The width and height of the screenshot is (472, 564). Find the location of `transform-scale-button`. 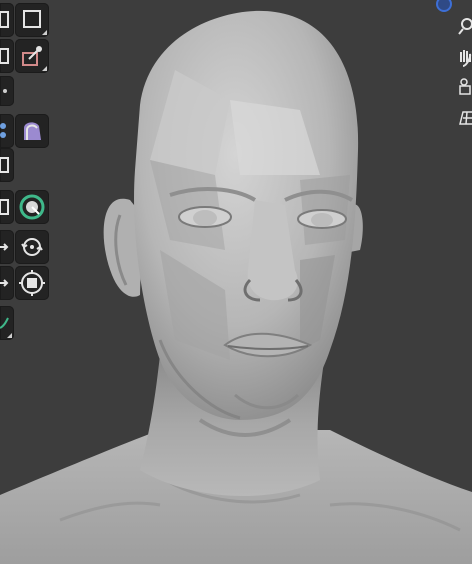

transform-scale-button is located at coordinates (32, 283).